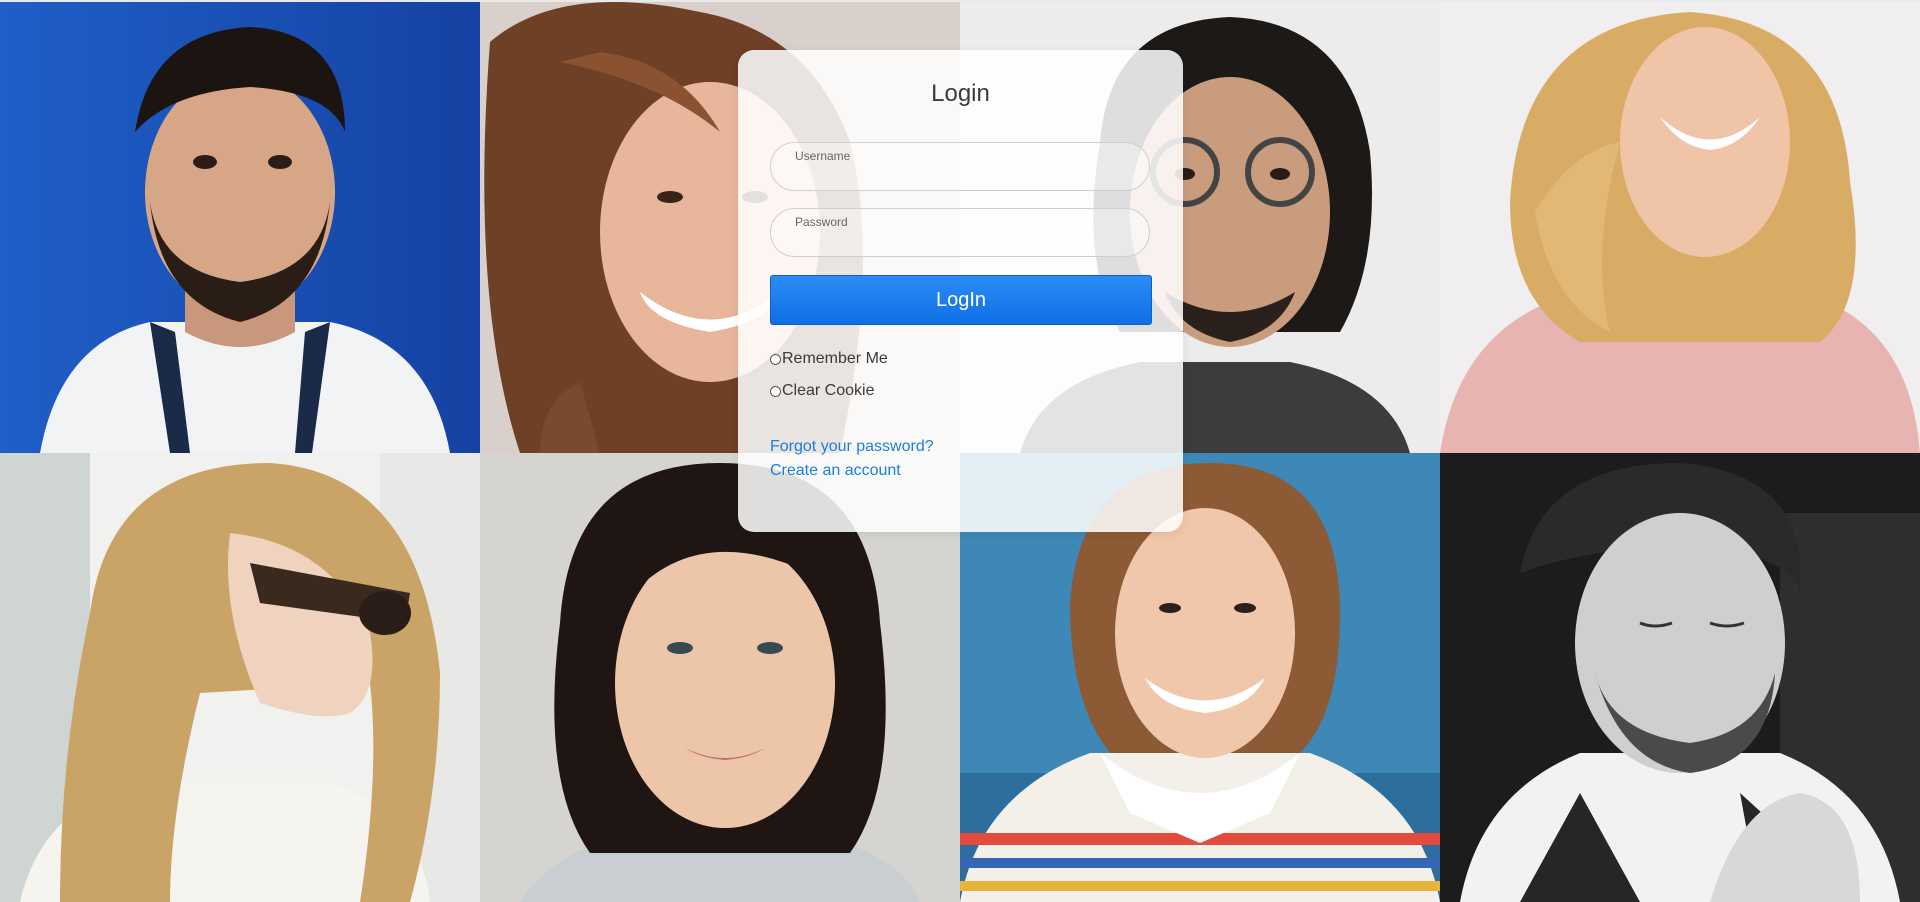 The width and height of the screenshot is (1920, 902). I want to click on forgot-password-link: Forgot your password?, so click(852, 447).